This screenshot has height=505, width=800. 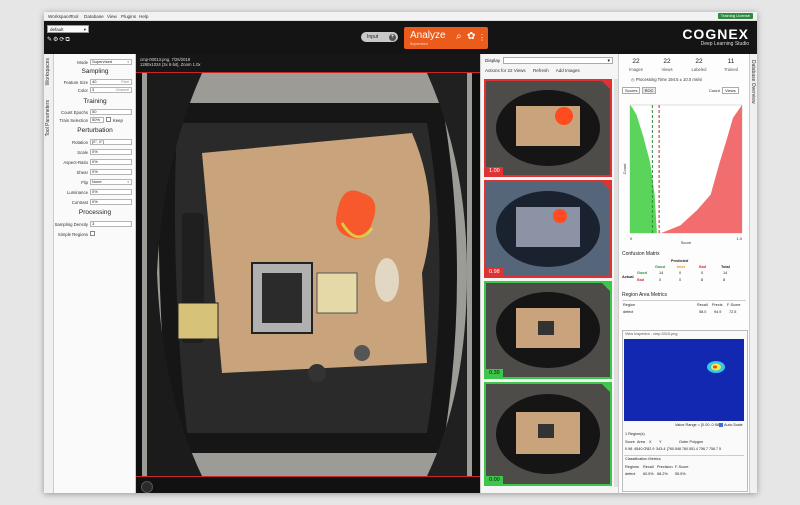 I want to click on region-tbl-col: Score, so click(x=630, y=442).